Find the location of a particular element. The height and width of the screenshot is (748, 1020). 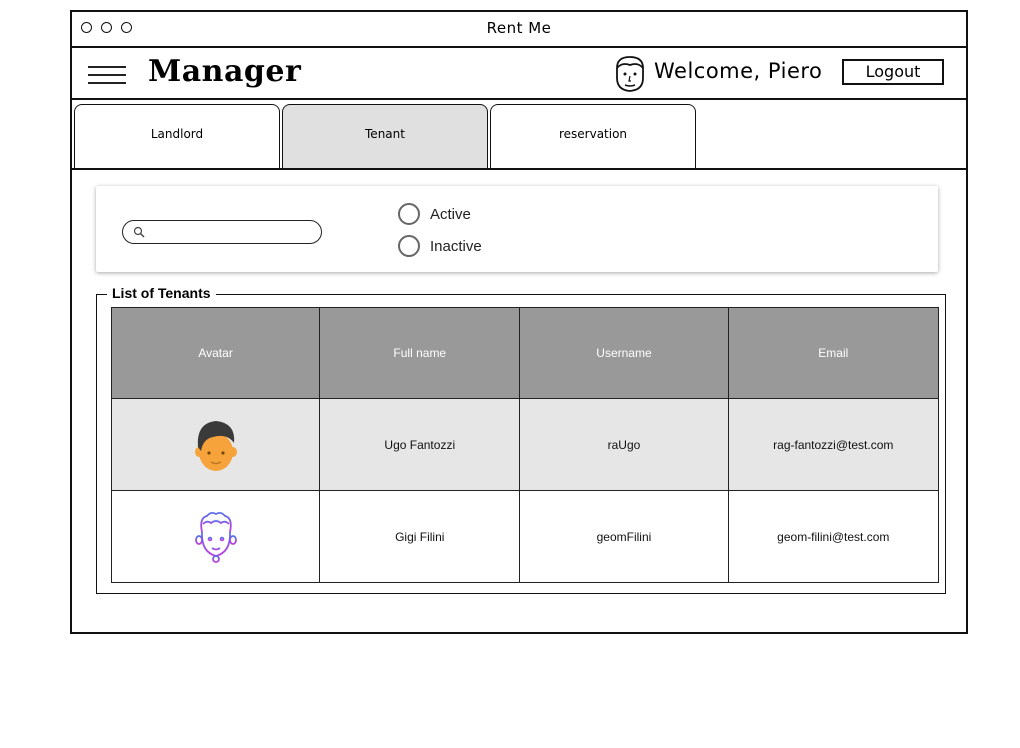

search-field is located at coordinates (222, 232).